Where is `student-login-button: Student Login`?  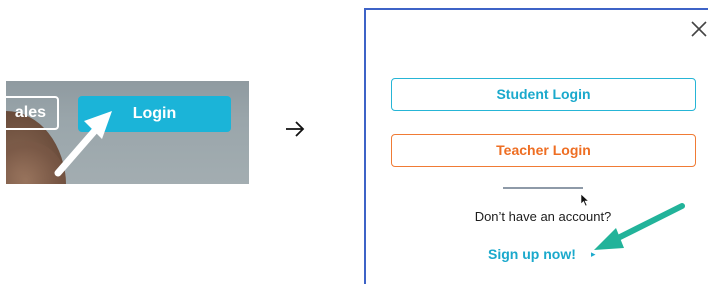
student-login-button: Student Login is located at coordinates (543, 94).